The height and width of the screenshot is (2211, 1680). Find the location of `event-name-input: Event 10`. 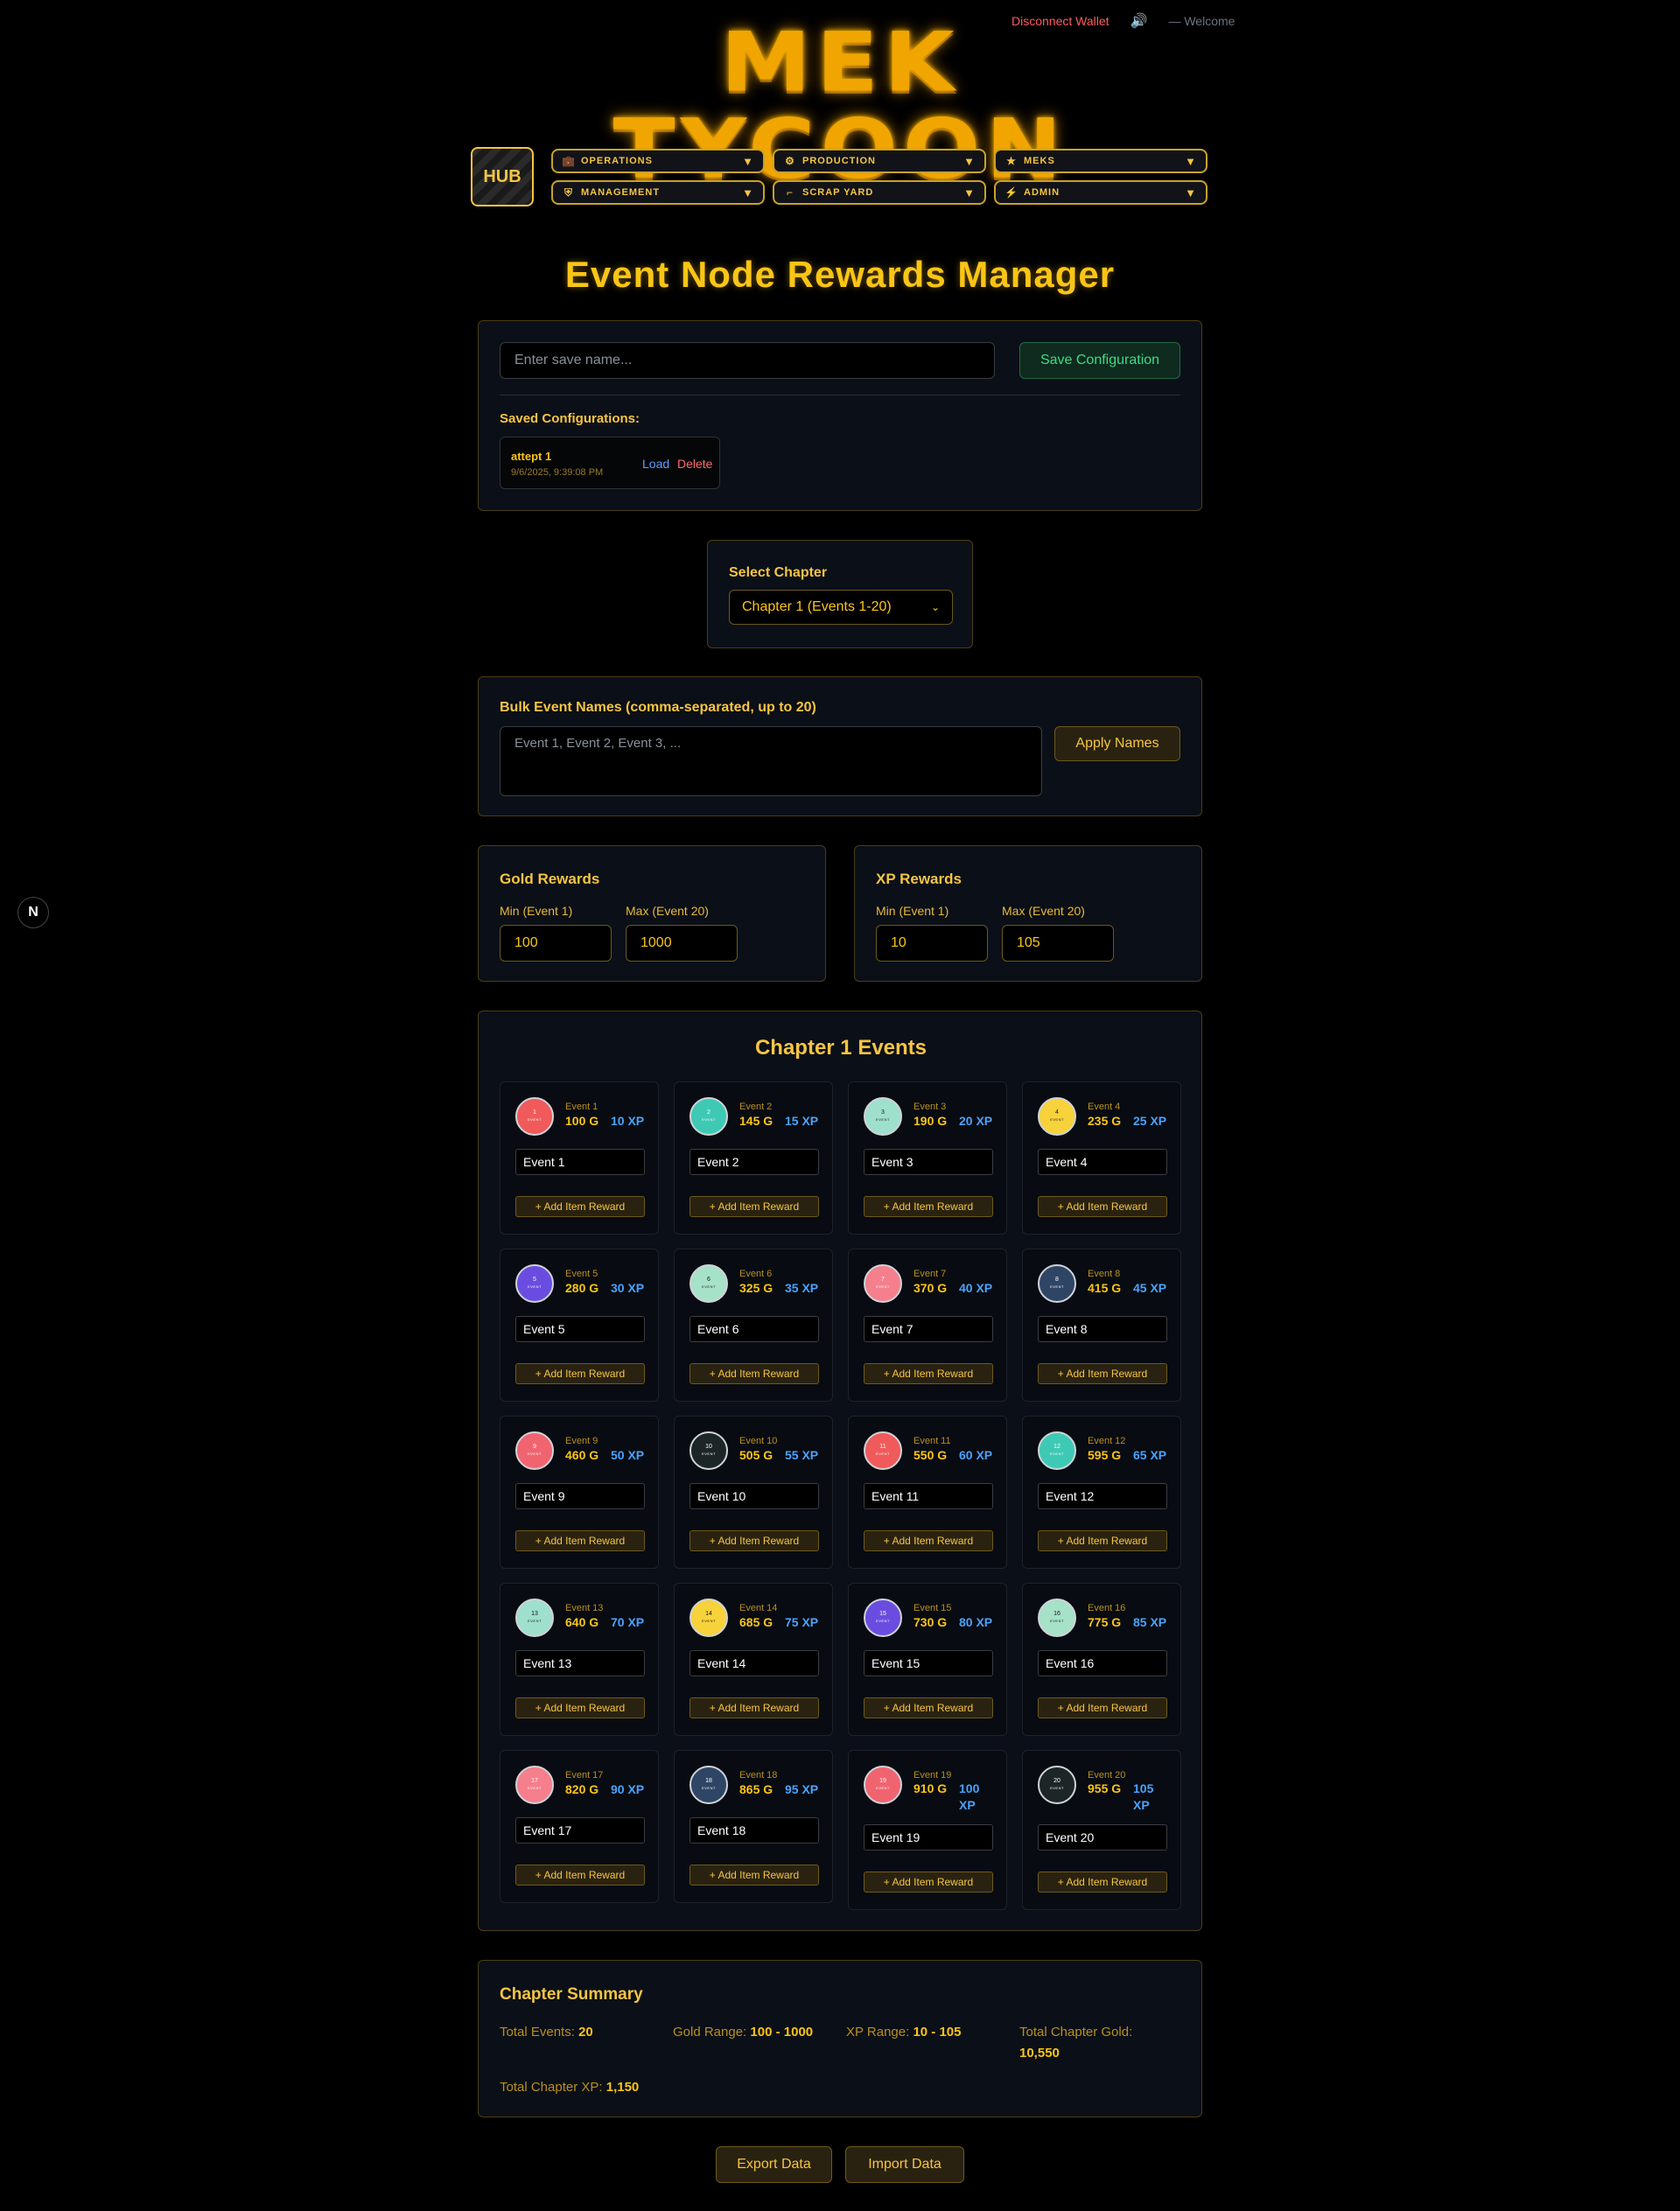

event-name-input: Event 10 is located at coordinates (754, 1496).